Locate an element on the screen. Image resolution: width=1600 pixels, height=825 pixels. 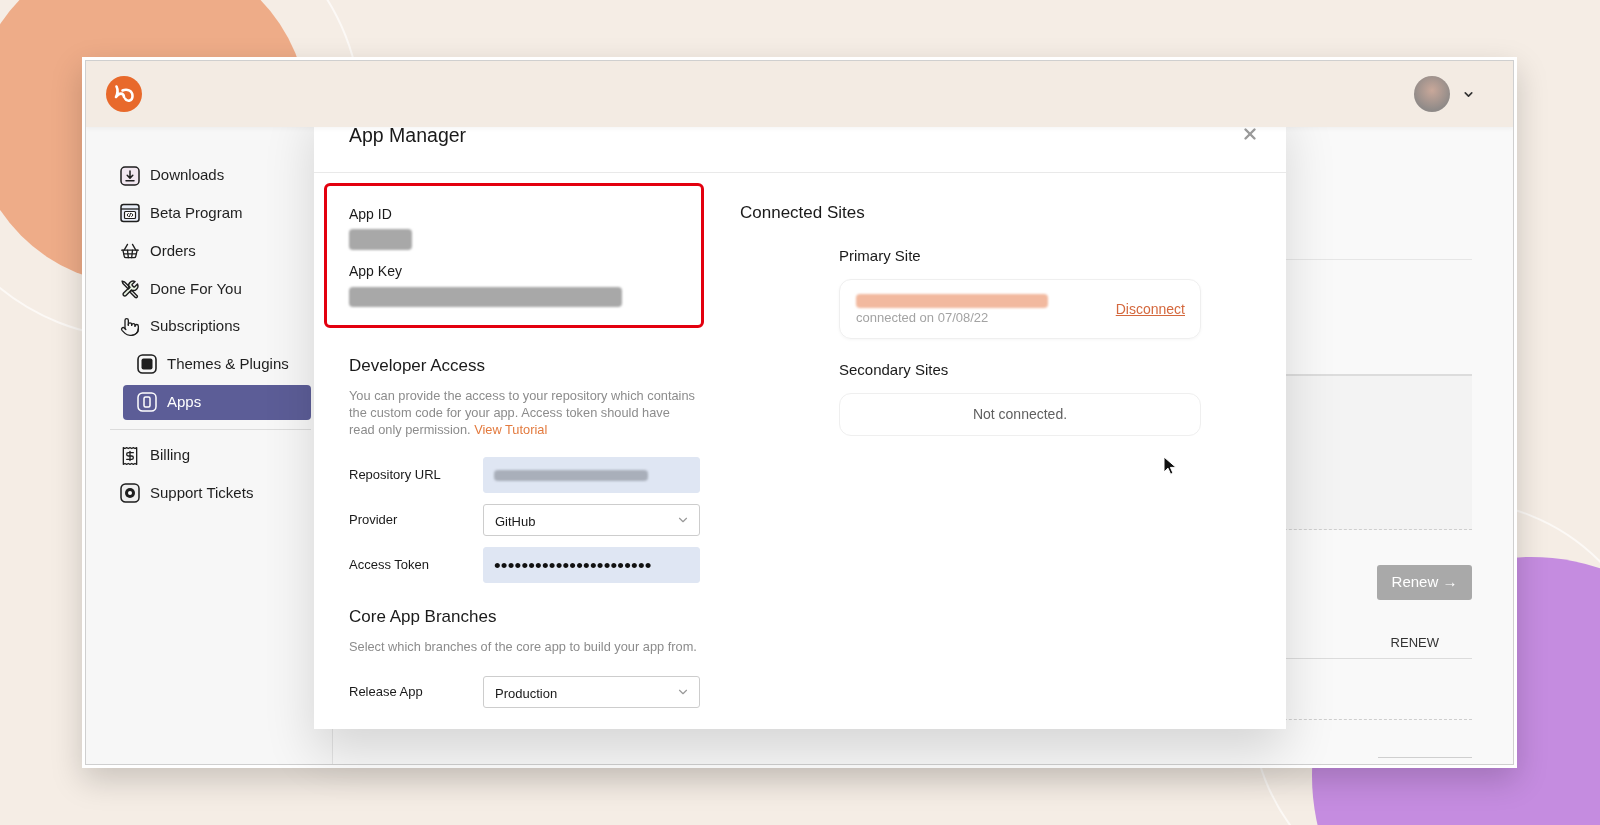
disconnect-link: Disconnect is located at coordinates (1150, 309).